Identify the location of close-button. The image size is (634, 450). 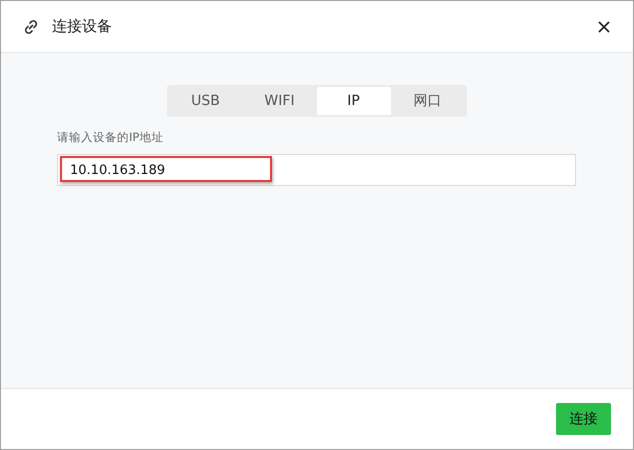
(604, 27).